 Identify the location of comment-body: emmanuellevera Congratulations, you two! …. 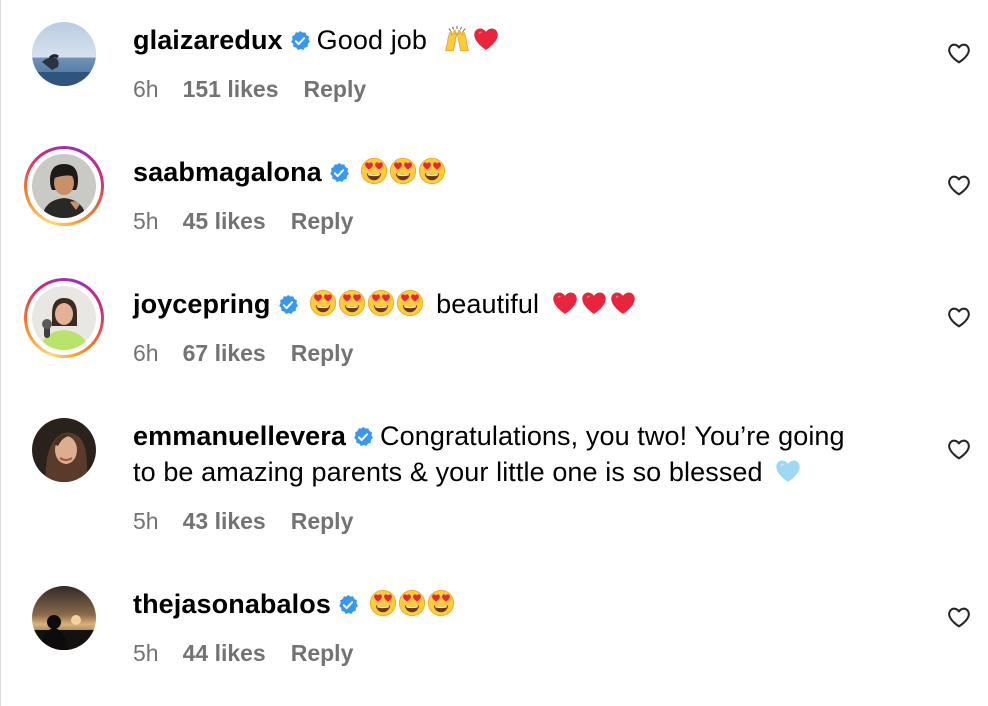
(520, 454).